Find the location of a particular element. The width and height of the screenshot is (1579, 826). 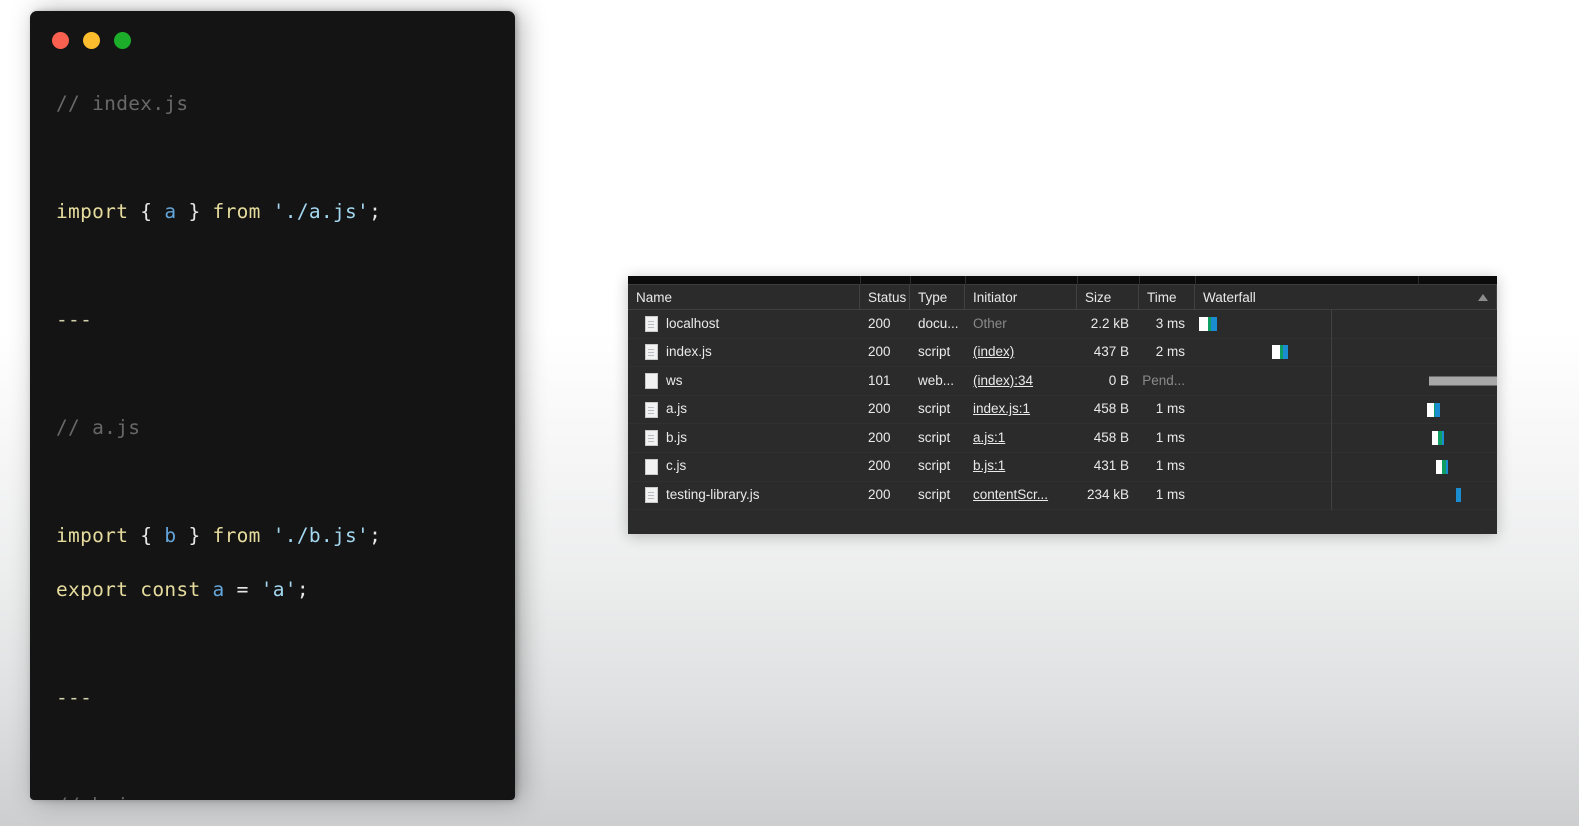

cell-initiator: Other is located at coordinates (990, 323).